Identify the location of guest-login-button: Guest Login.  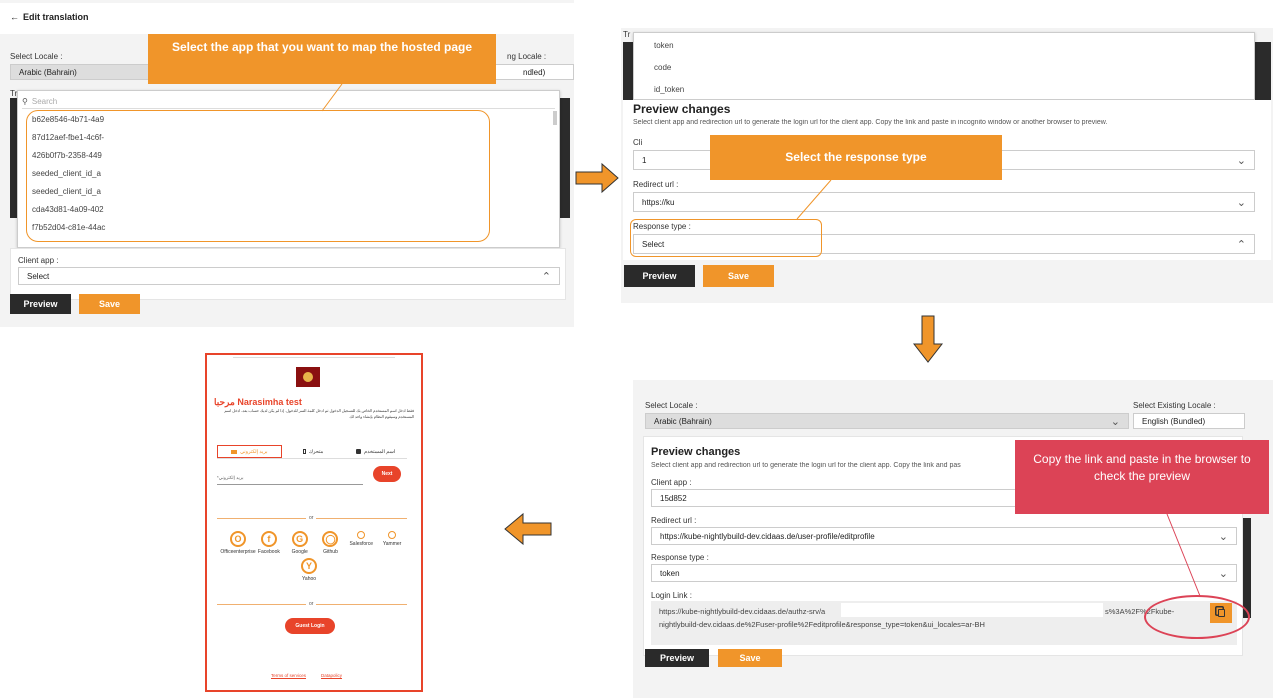
(310, 626).